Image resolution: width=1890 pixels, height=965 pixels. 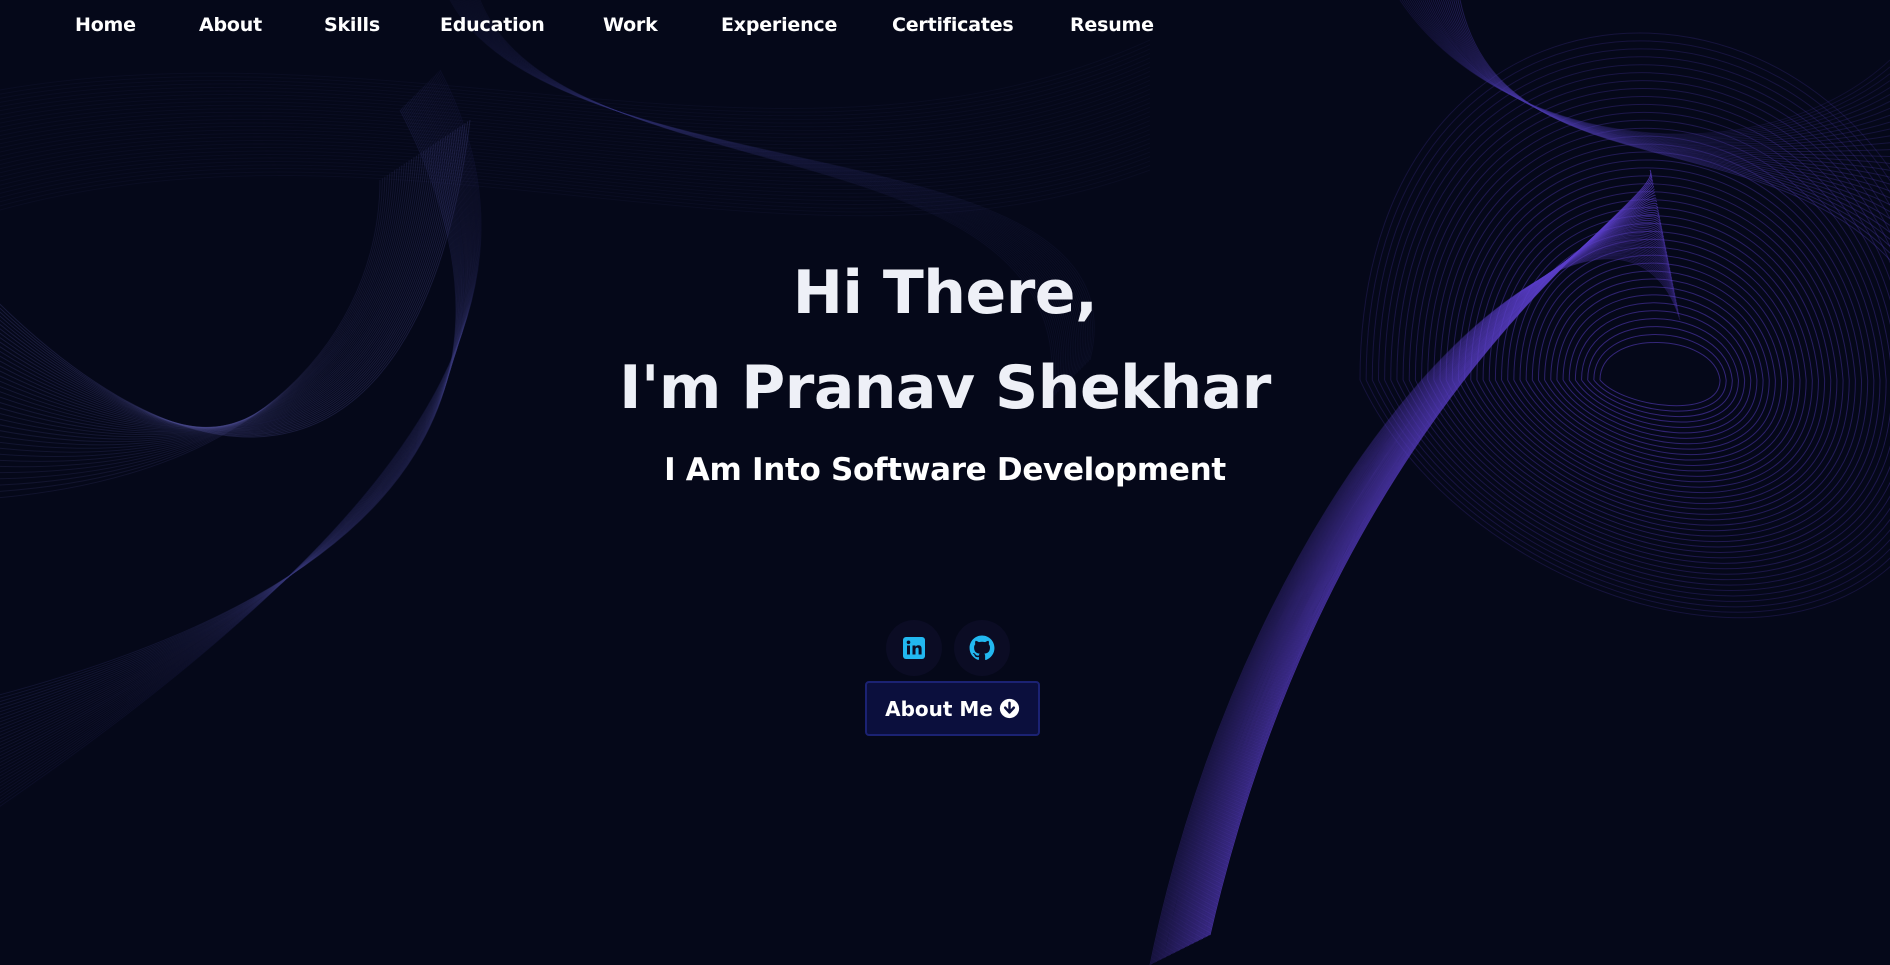 I want to click on github-icon, so click(x=982, y=648).